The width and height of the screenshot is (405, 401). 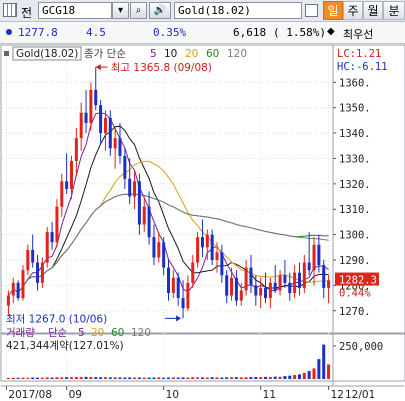 What do you see at coordinates (105, 54) in the screenshot?
I see `ma-legend-title: 종가 단순` at bounding box center [105, 54].